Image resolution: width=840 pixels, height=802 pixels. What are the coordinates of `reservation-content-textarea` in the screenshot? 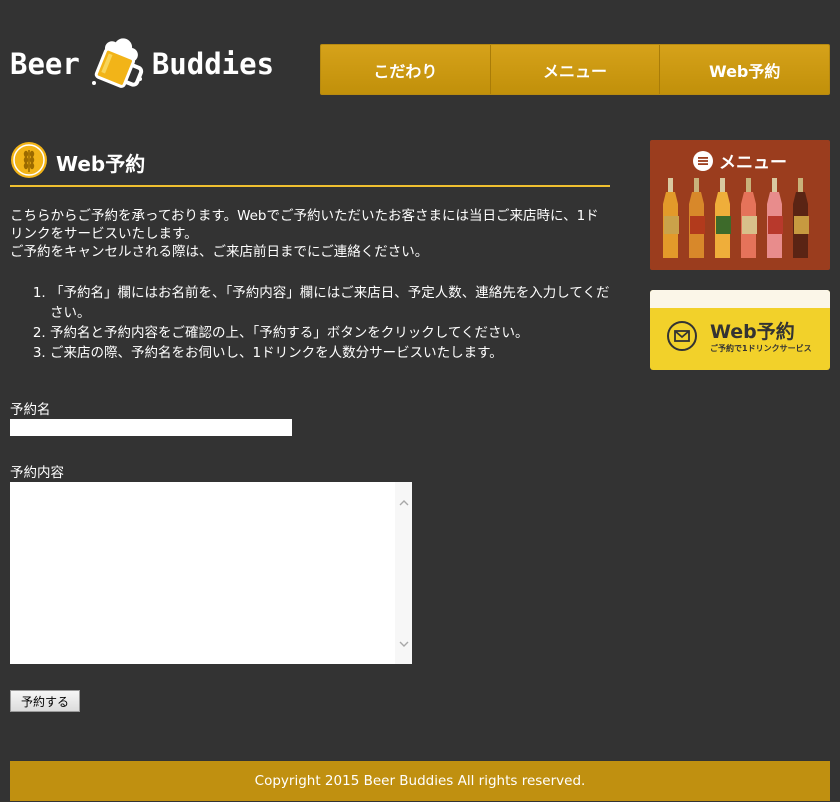 It's located at (211, 573).